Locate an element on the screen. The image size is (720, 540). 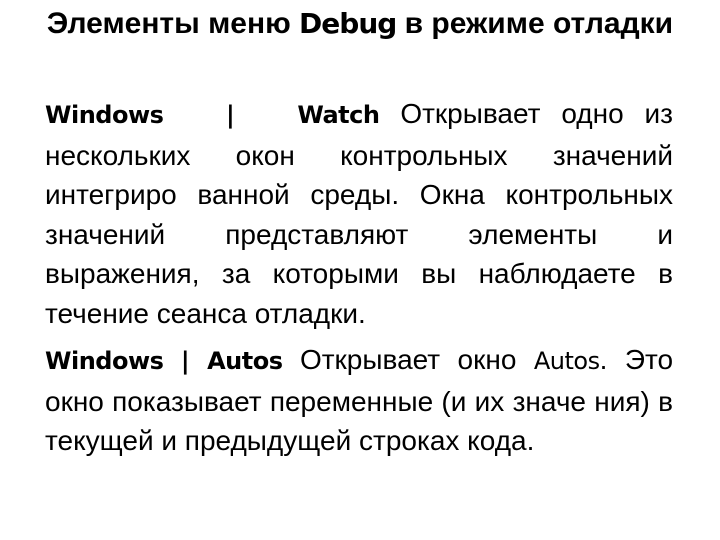
title-part-2: в режиме отладки is located at coordinates (535, 23).